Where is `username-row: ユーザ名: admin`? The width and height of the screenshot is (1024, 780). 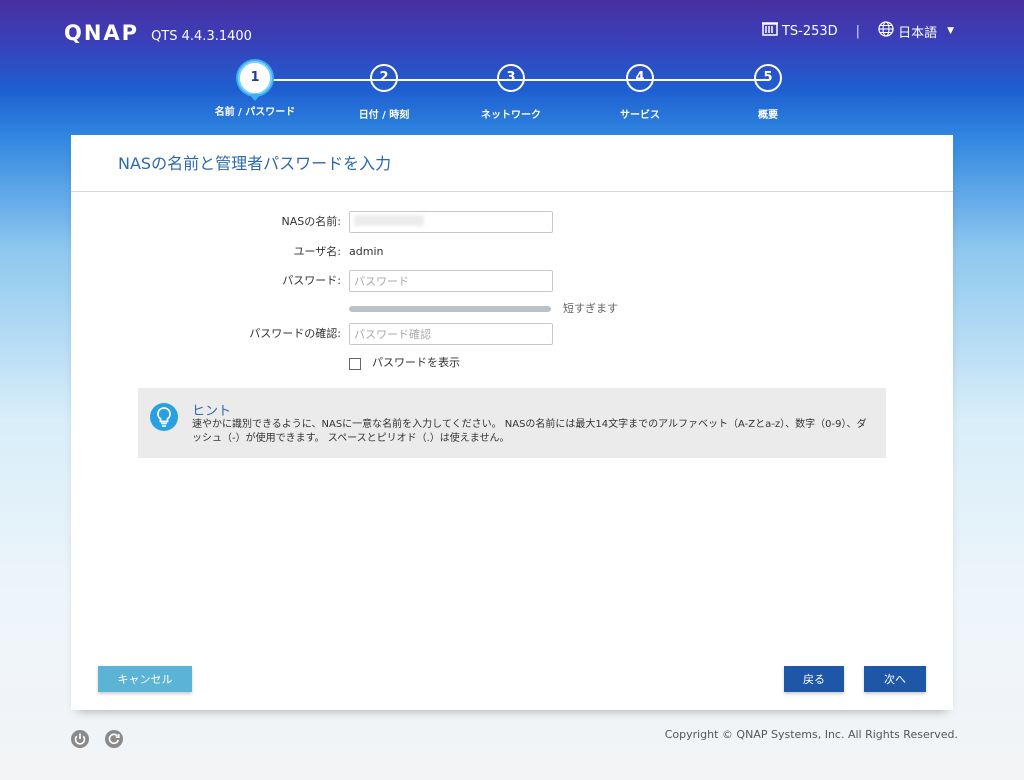
username-row: ユーザ名: admin is located at coordinates (512, 252).